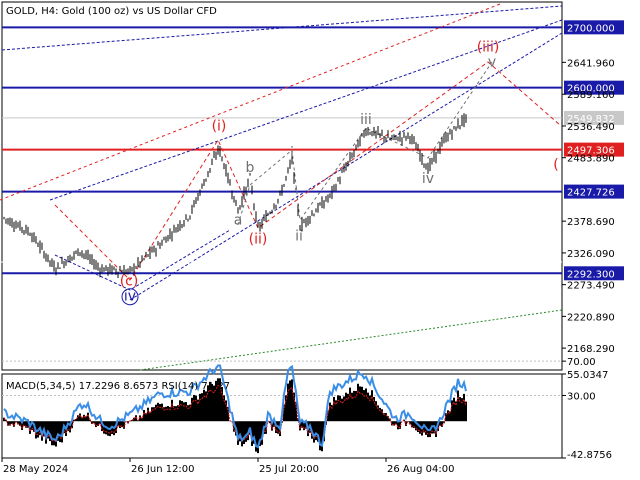 The height and width of the screenshot is (480, 640). I want to click on wave-label: iv, so click(428, 179).